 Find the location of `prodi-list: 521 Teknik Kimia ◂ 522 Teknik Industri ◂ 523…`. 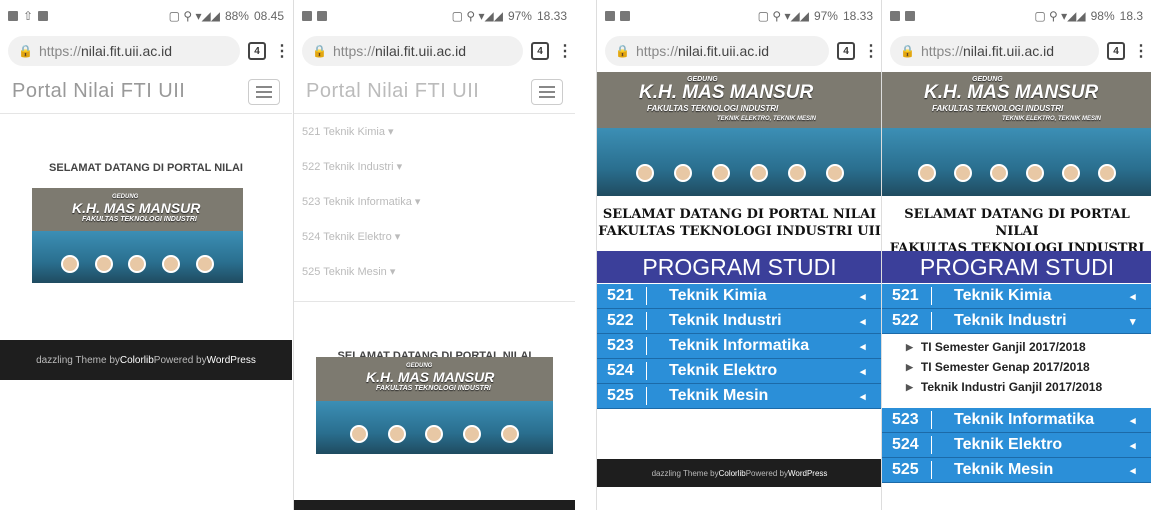

prodi-list: 521 Teknik Kimia ◂ 522 Teknik Industri ◂ 523… is located at coordinates (739, 346).